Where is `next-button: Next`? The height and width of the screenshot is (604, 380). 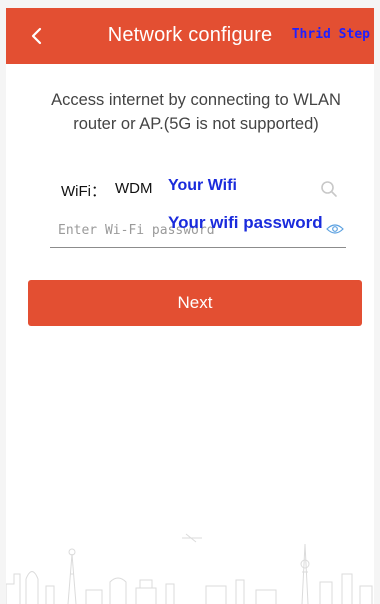
next-button: Next is located at coordinates (195, 303).